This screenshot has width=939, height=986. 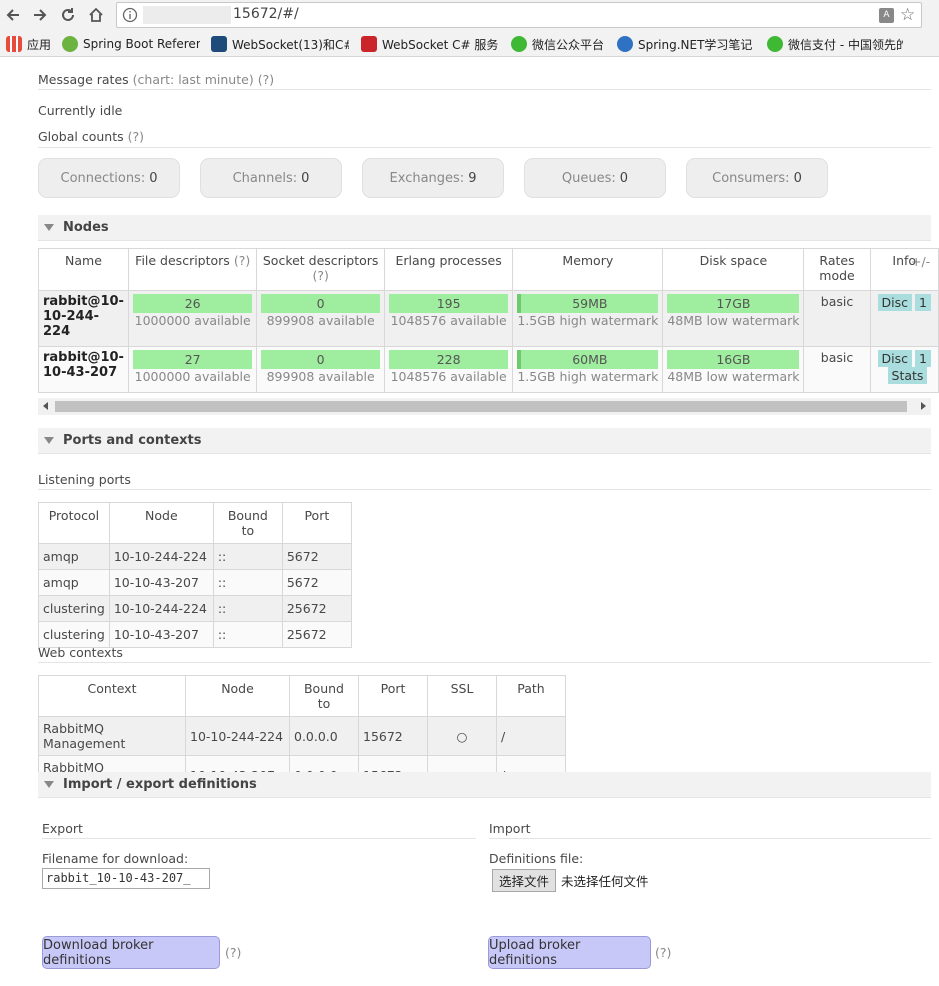 What do you see at coordinates (112, 736) in the screenshot?
I see `context-cell: RabbitMQ Management` at bounding box center [112, 736].